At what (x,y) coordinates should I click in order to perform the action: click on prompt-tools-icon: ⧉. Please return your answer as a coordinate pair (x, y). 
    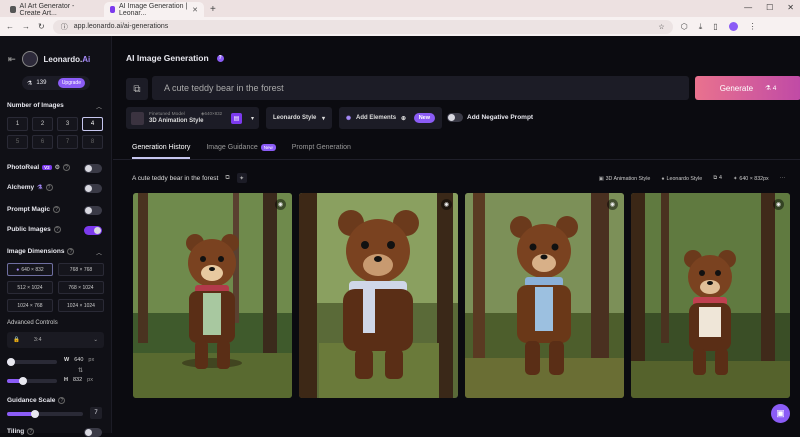
    Looking at the image, I should click on (137, 89).